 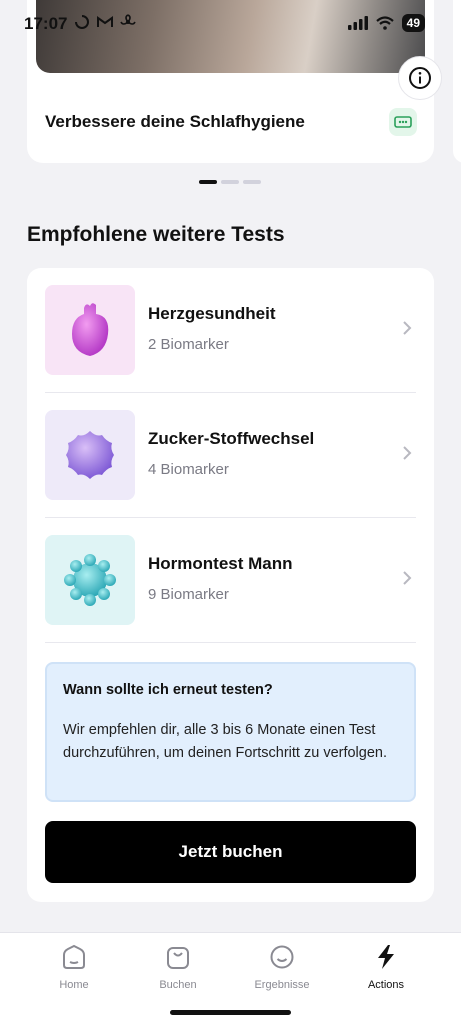 I want to click on activity-ring-icon, so click(x=82, y=22).